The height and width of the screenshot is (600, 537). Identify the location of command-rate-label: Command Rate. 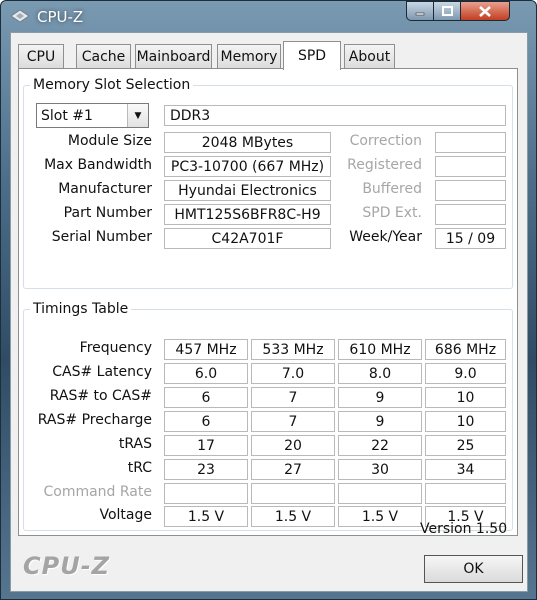
(97, 492).